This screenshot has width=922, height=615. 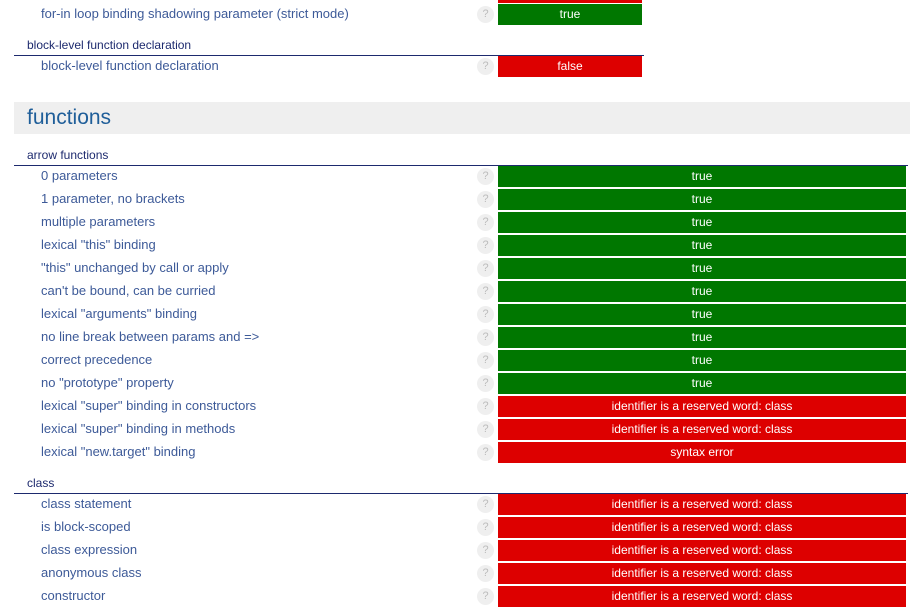 What do you see at coordinates (462, 118) in the screenshot?
I see `section-header-functions: functions` at bounding box center [462, 118].